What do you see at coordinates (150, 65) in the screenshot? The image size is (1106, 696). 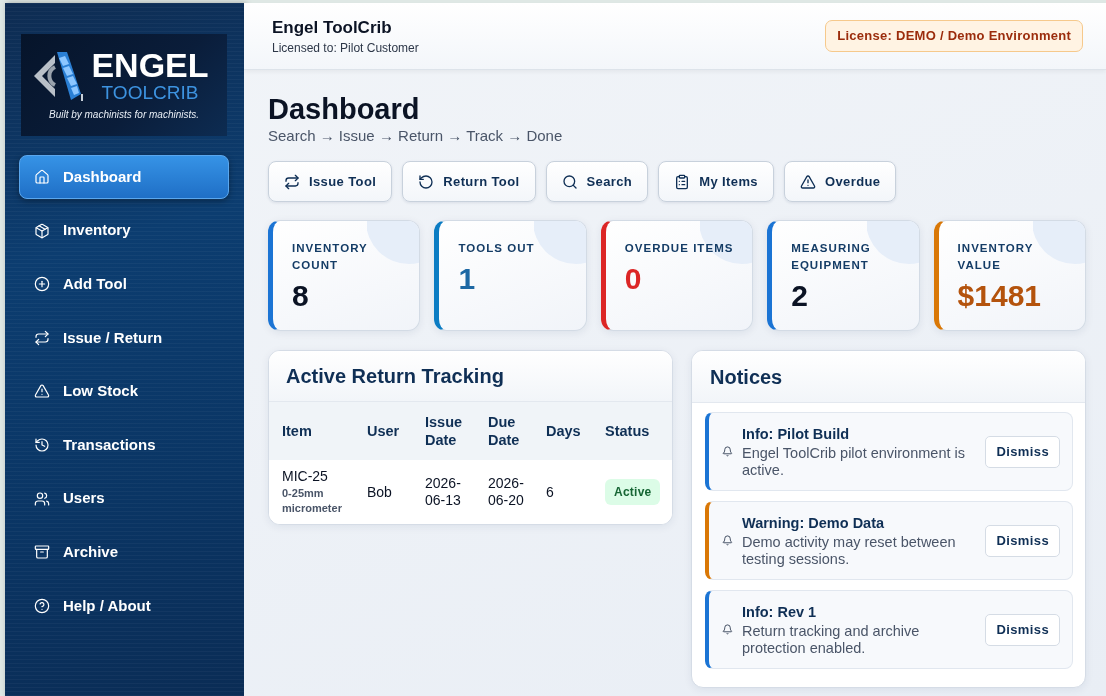 I see `logo-wordmark: ENGEL` at bounding box center [150, 65].